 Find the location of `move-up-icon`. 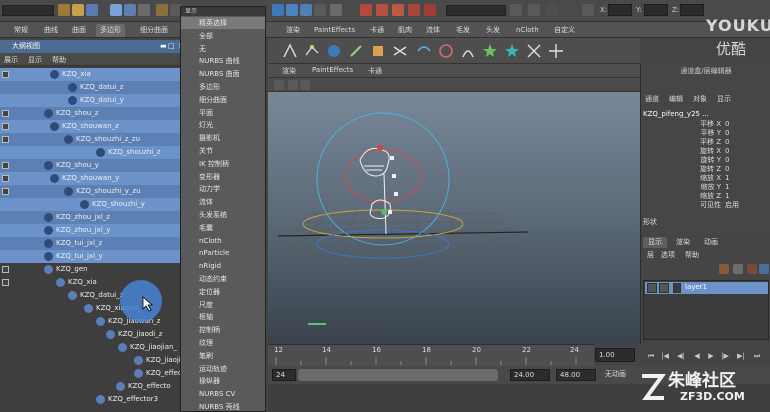

move-up-icon is located at coordinates (752, 269).